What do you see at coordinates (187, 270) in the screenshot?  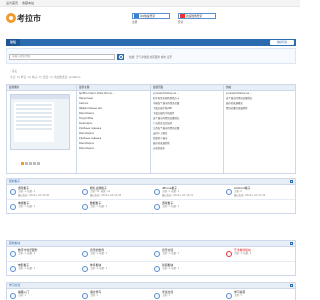 I see `forum-board: 新闻板块 主题: 1, 帖数: 1` at bounding box center [187, 270].